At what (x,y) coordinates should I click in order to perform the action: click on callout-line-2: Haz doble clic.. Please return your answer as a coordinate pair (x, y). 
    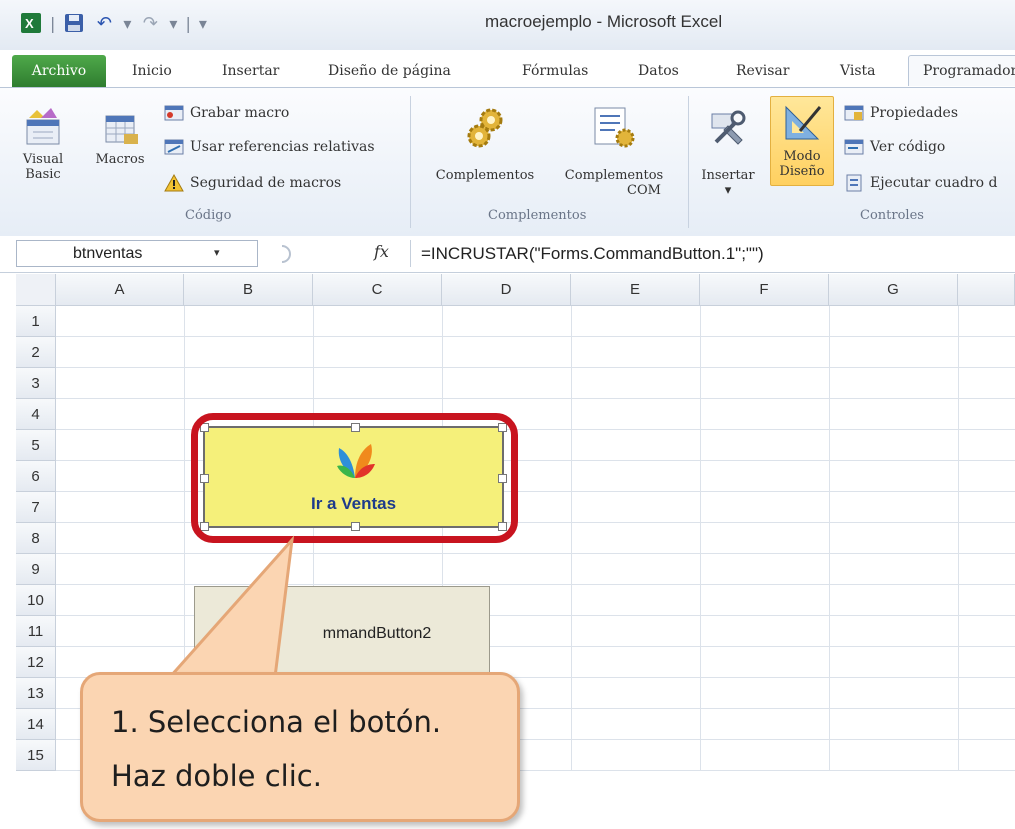
    Looking at the image, I should click on (216, 776).